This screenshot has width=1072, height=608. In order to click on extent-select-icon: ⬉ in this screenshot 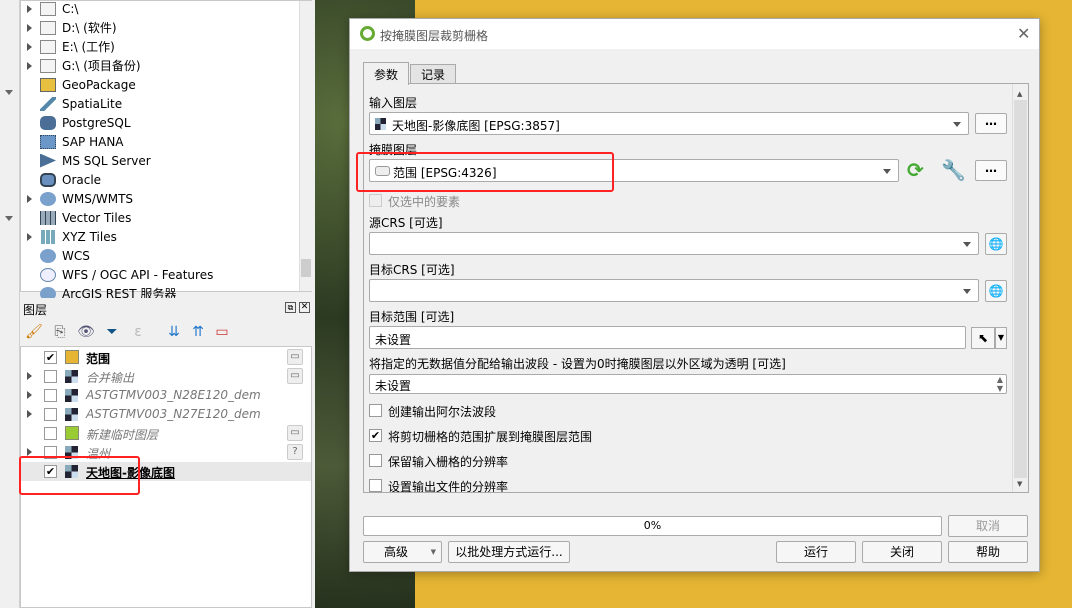, I will do `click(983, 338)`.